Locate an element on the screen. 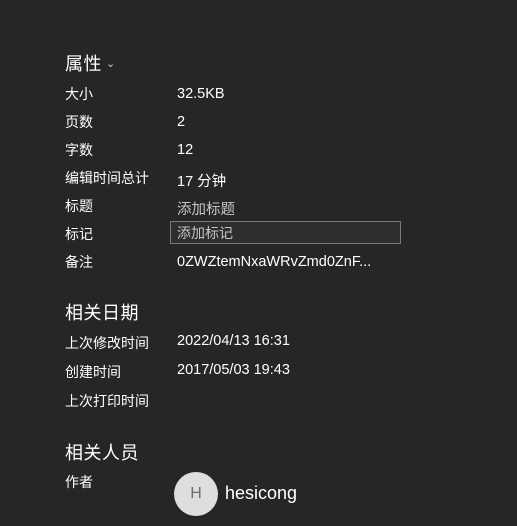  avatar: H is located at coordinates (196, 494).